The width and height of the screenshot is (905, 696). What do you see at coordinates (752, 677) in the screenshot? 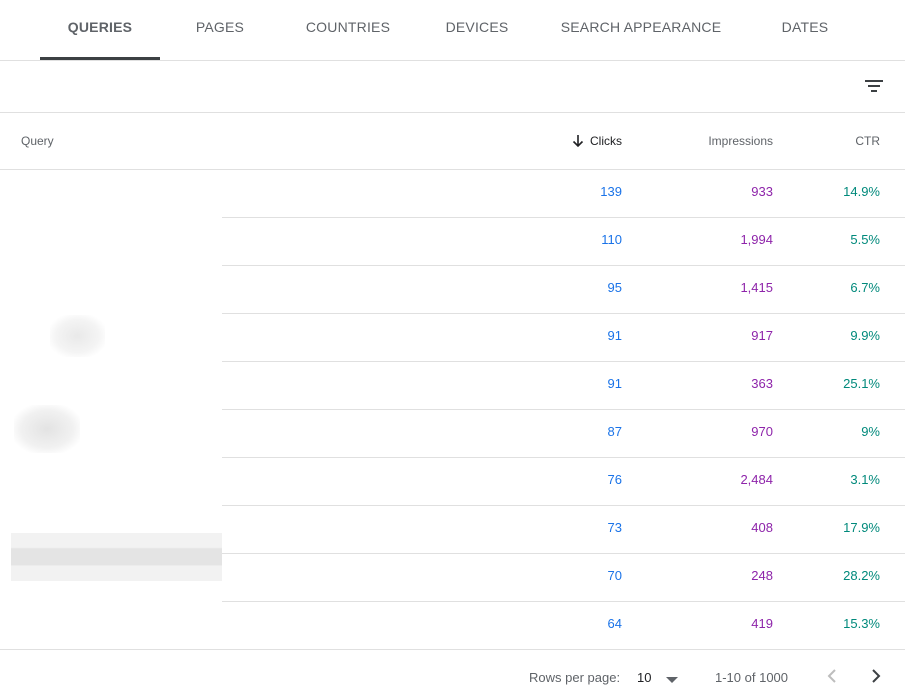
I see `pagination-range: 1-10 of 1000` at bounding box center [752, 677].